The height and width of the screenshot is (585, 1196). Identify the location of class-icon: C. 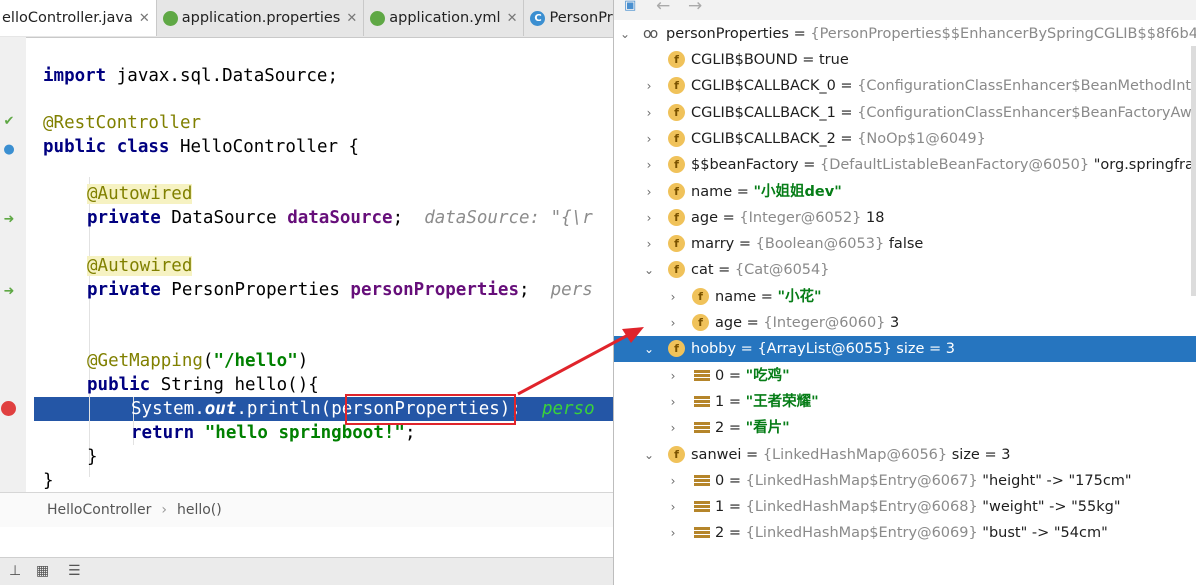
(538, 18).